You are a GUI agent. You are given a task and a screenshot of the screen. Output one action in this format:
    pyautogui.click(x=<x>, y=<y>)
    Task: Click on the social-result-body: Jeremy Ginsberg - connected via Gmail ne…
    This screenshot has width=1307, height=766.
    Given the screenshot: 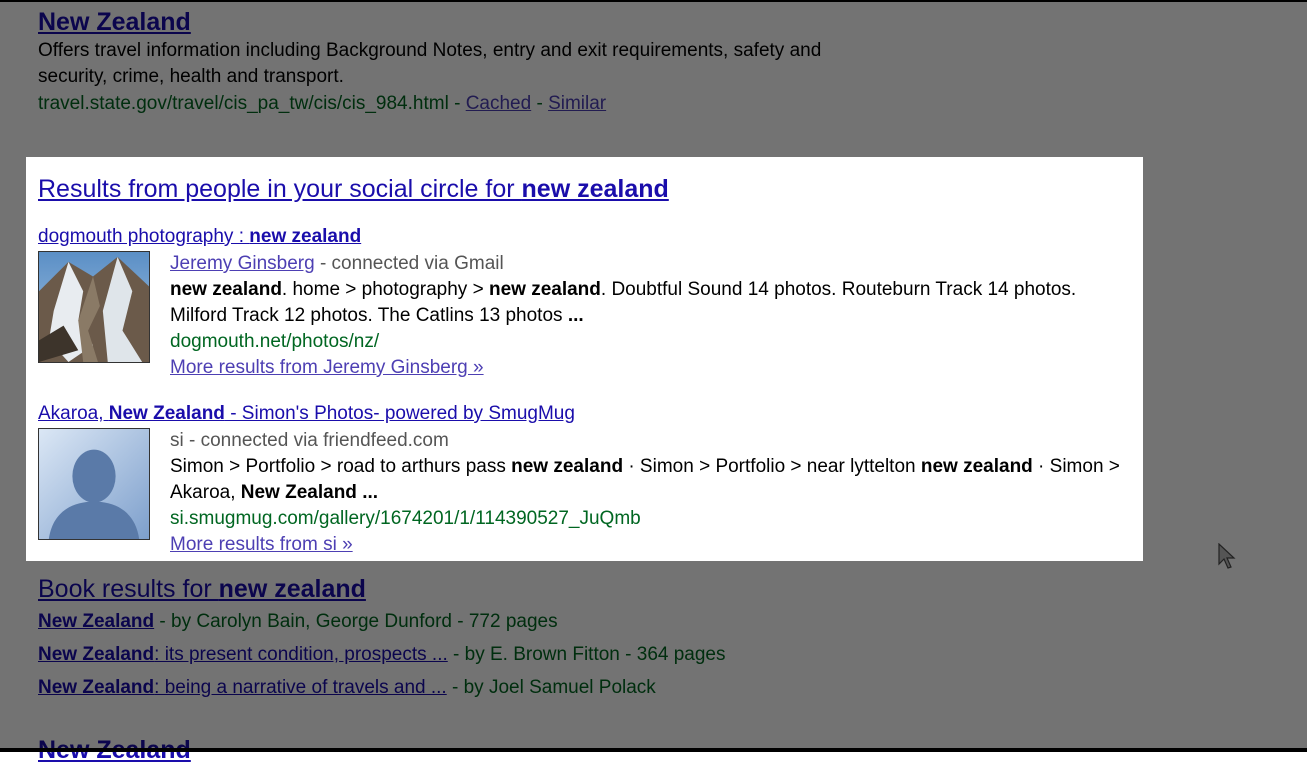 What is the action you would take?
    pyautogui.click(x=650, y=316)
    